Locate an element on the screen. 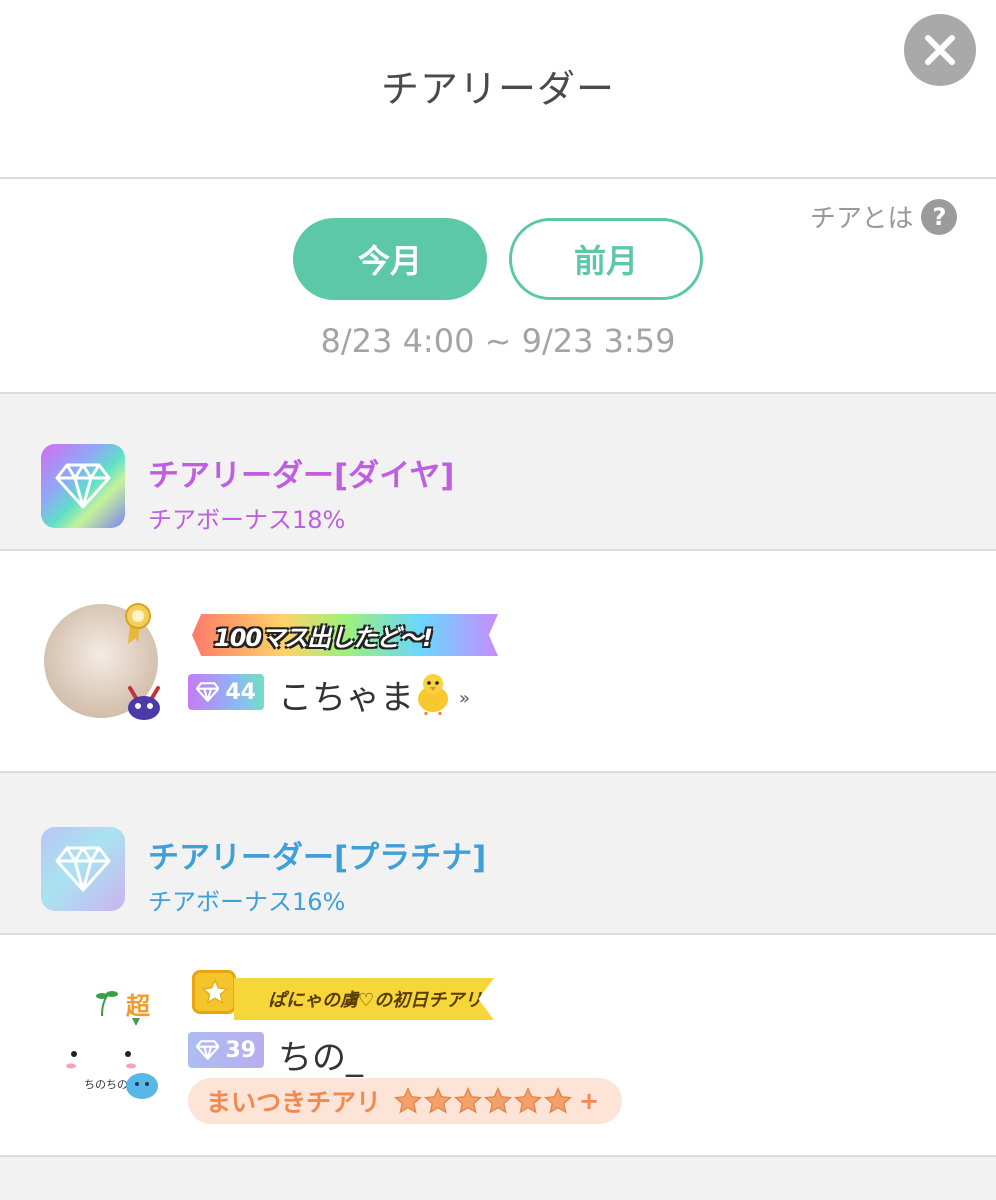 The image size is (996, 1200). page-title: チアリーダー is located at coordinates (497, 89).